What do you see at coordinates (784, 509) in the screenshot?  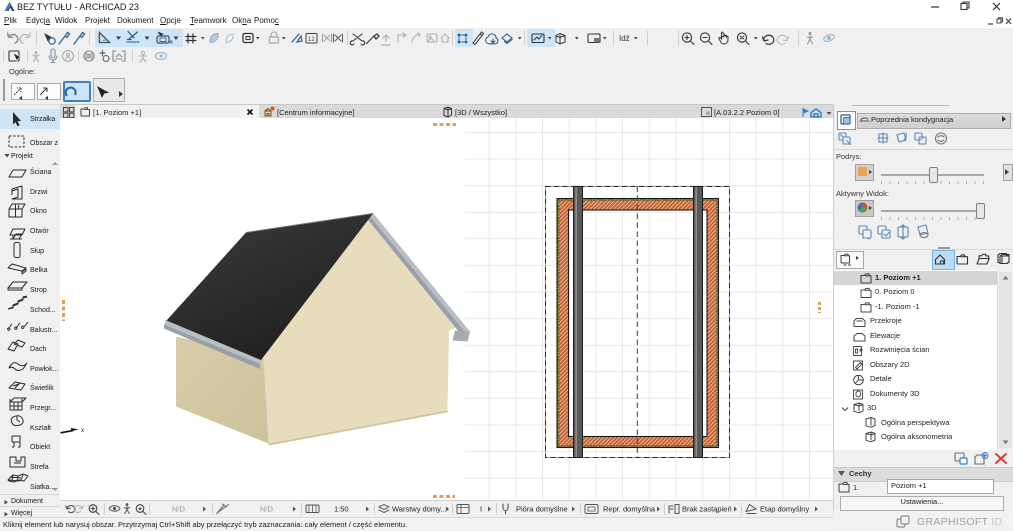 I see `svg-text: Etap domyślny` at bounding box center [784, 509].